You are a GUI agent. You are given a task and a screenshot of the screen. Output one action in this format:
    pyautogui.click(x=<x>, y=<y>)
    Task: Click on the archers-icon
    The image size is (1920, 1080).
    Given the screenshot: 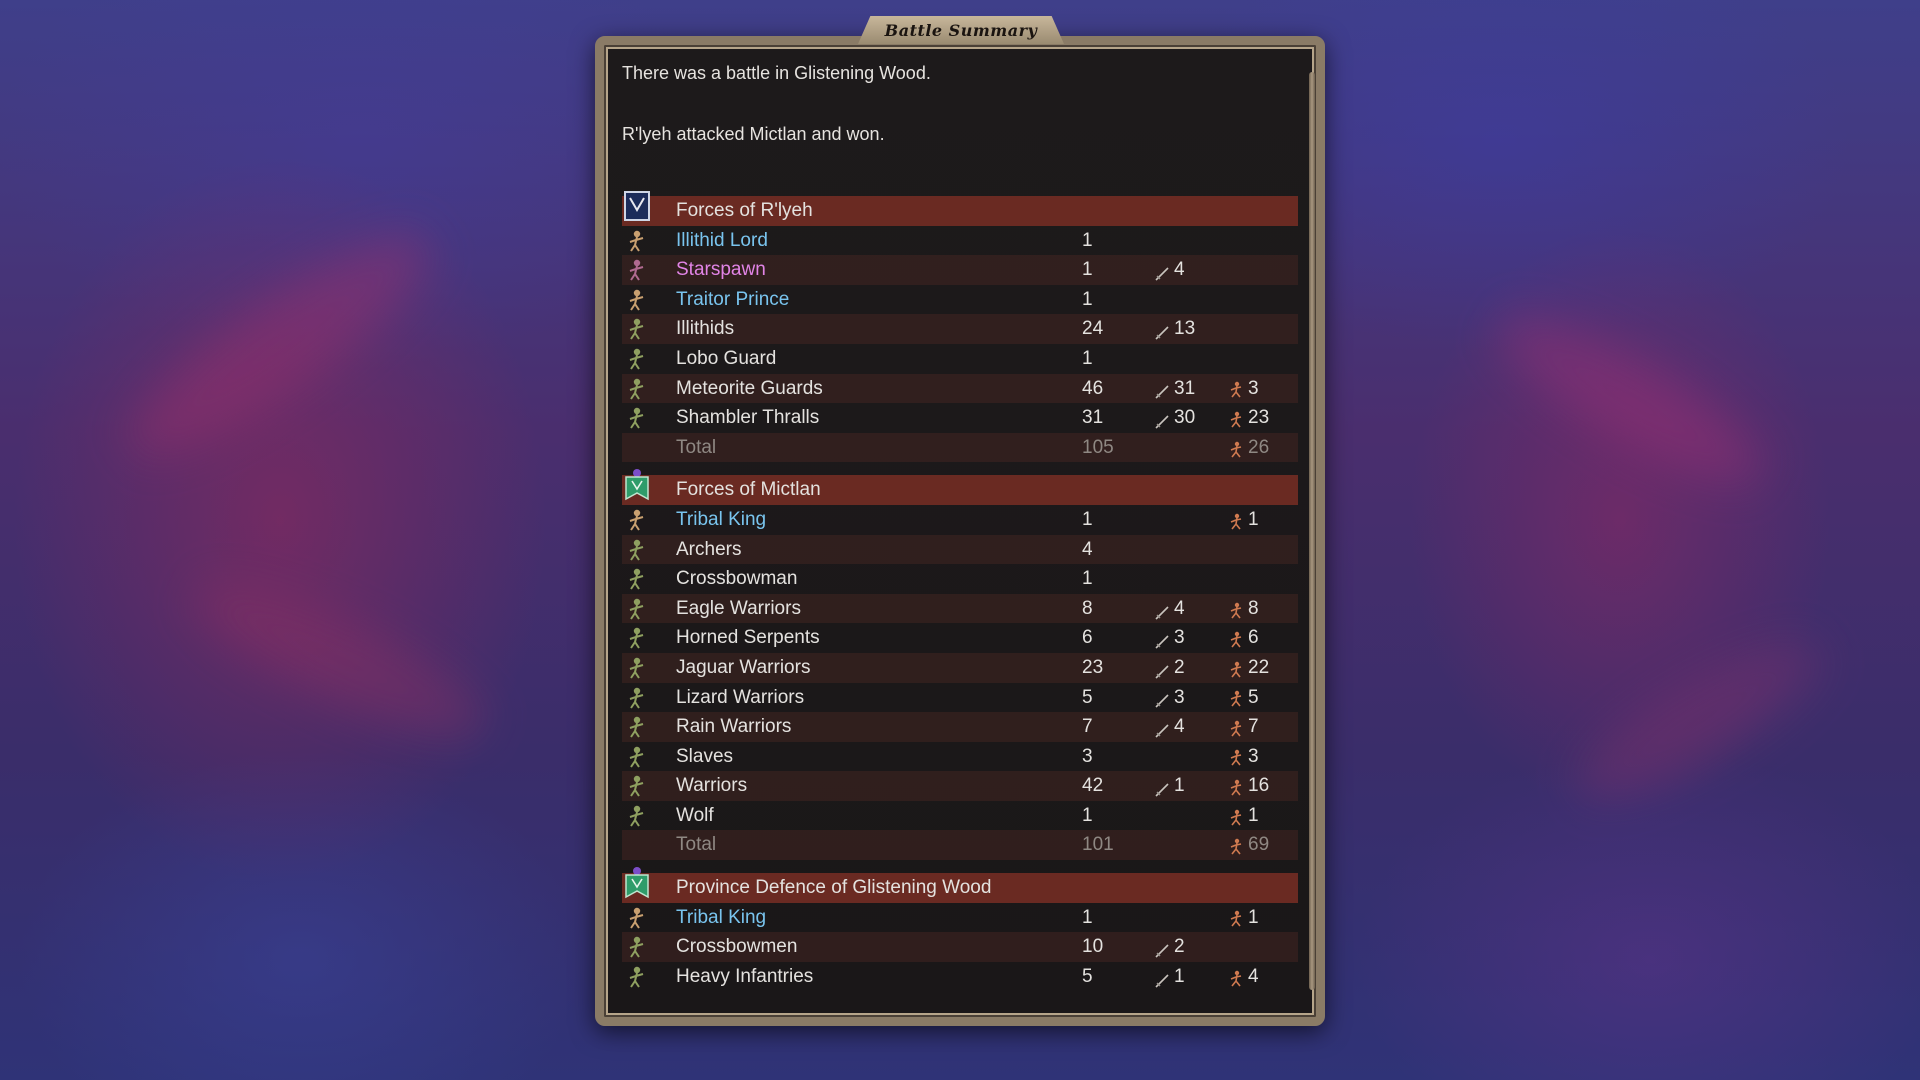 What is the action you would take?
    pyautogui.click(x=637, y=550)
    